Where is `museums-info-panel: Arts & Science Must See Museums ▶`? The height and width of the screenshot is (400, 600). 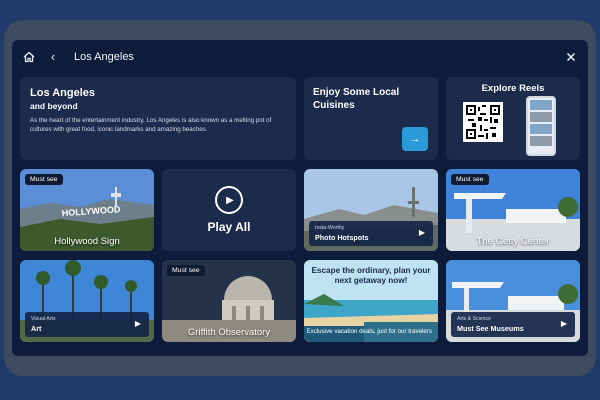
museums-info-panel: Arts & Science Must See Museums ▶ is located at coordinates (513, 324).